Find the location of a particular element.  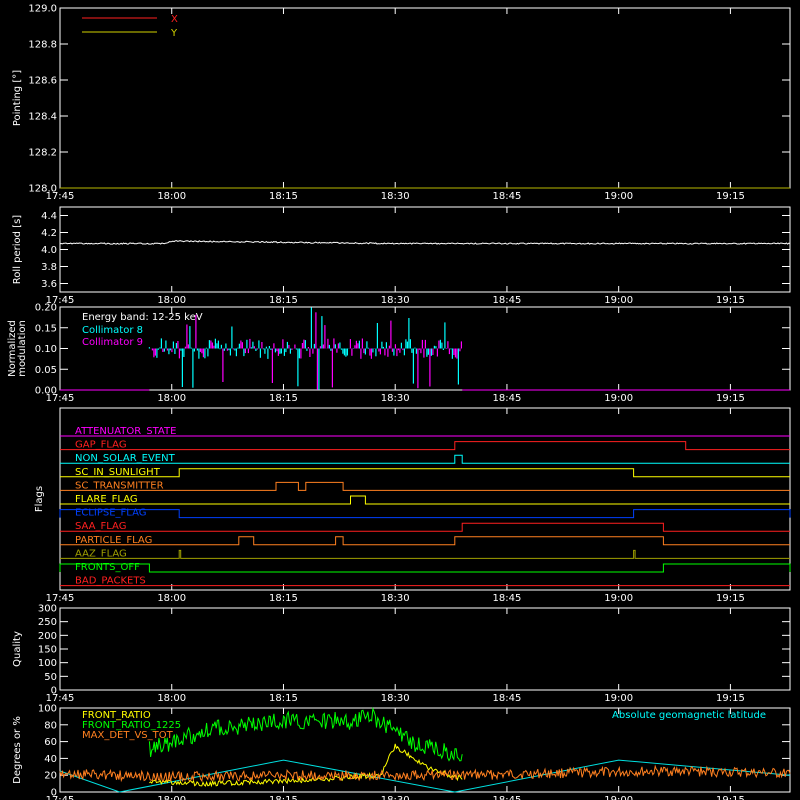

y-tick-label: 80 is located at coordinates (50, 725).